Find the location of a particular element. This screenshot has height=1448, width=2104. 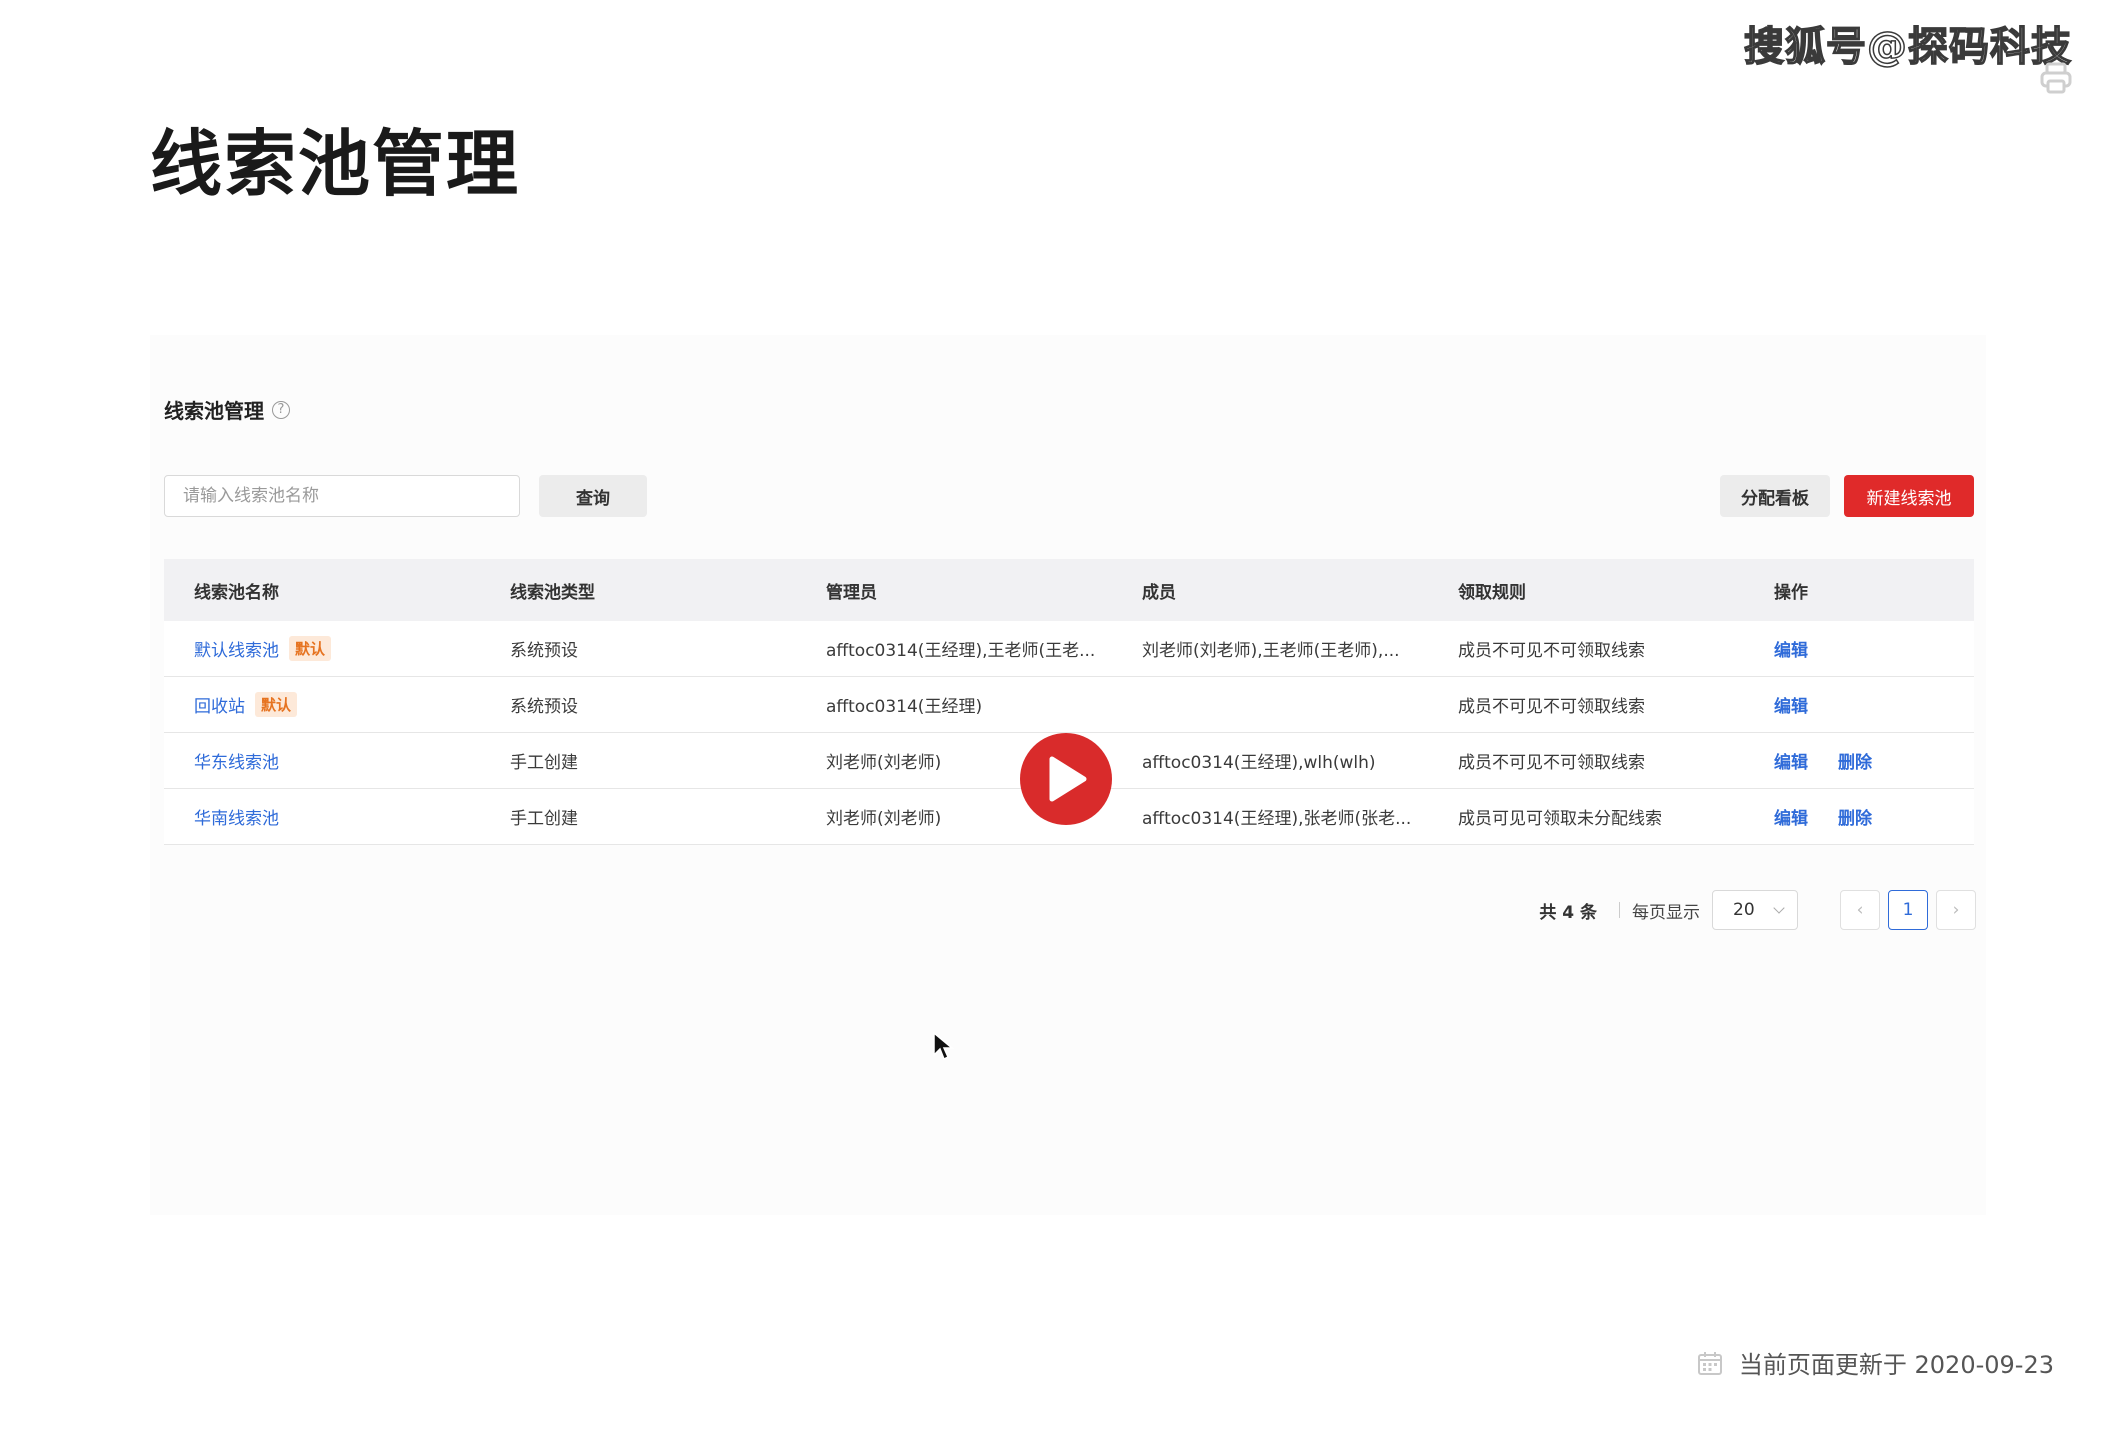

pagination-divider is located at coordinates (1619, 910).